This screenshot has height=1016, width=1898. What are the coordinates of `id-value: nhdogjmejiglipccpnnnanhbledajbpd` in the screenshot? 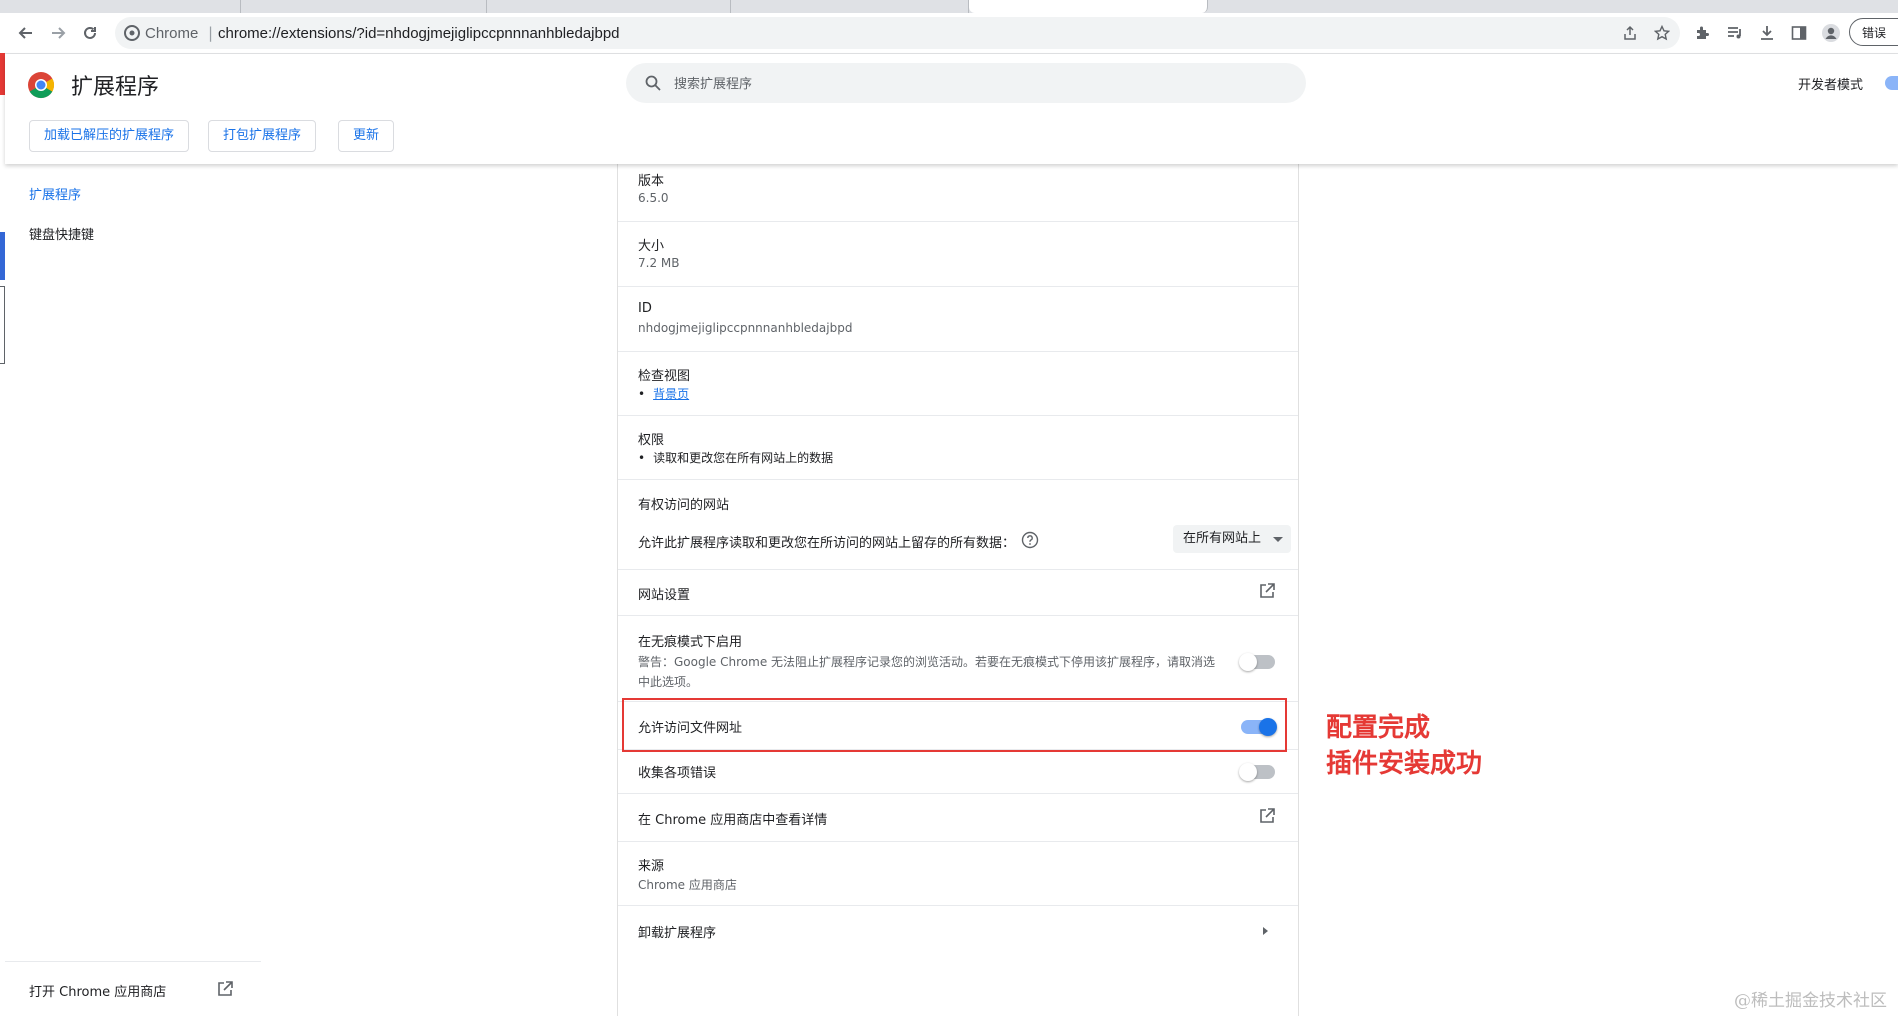 It's located at (745, 328).